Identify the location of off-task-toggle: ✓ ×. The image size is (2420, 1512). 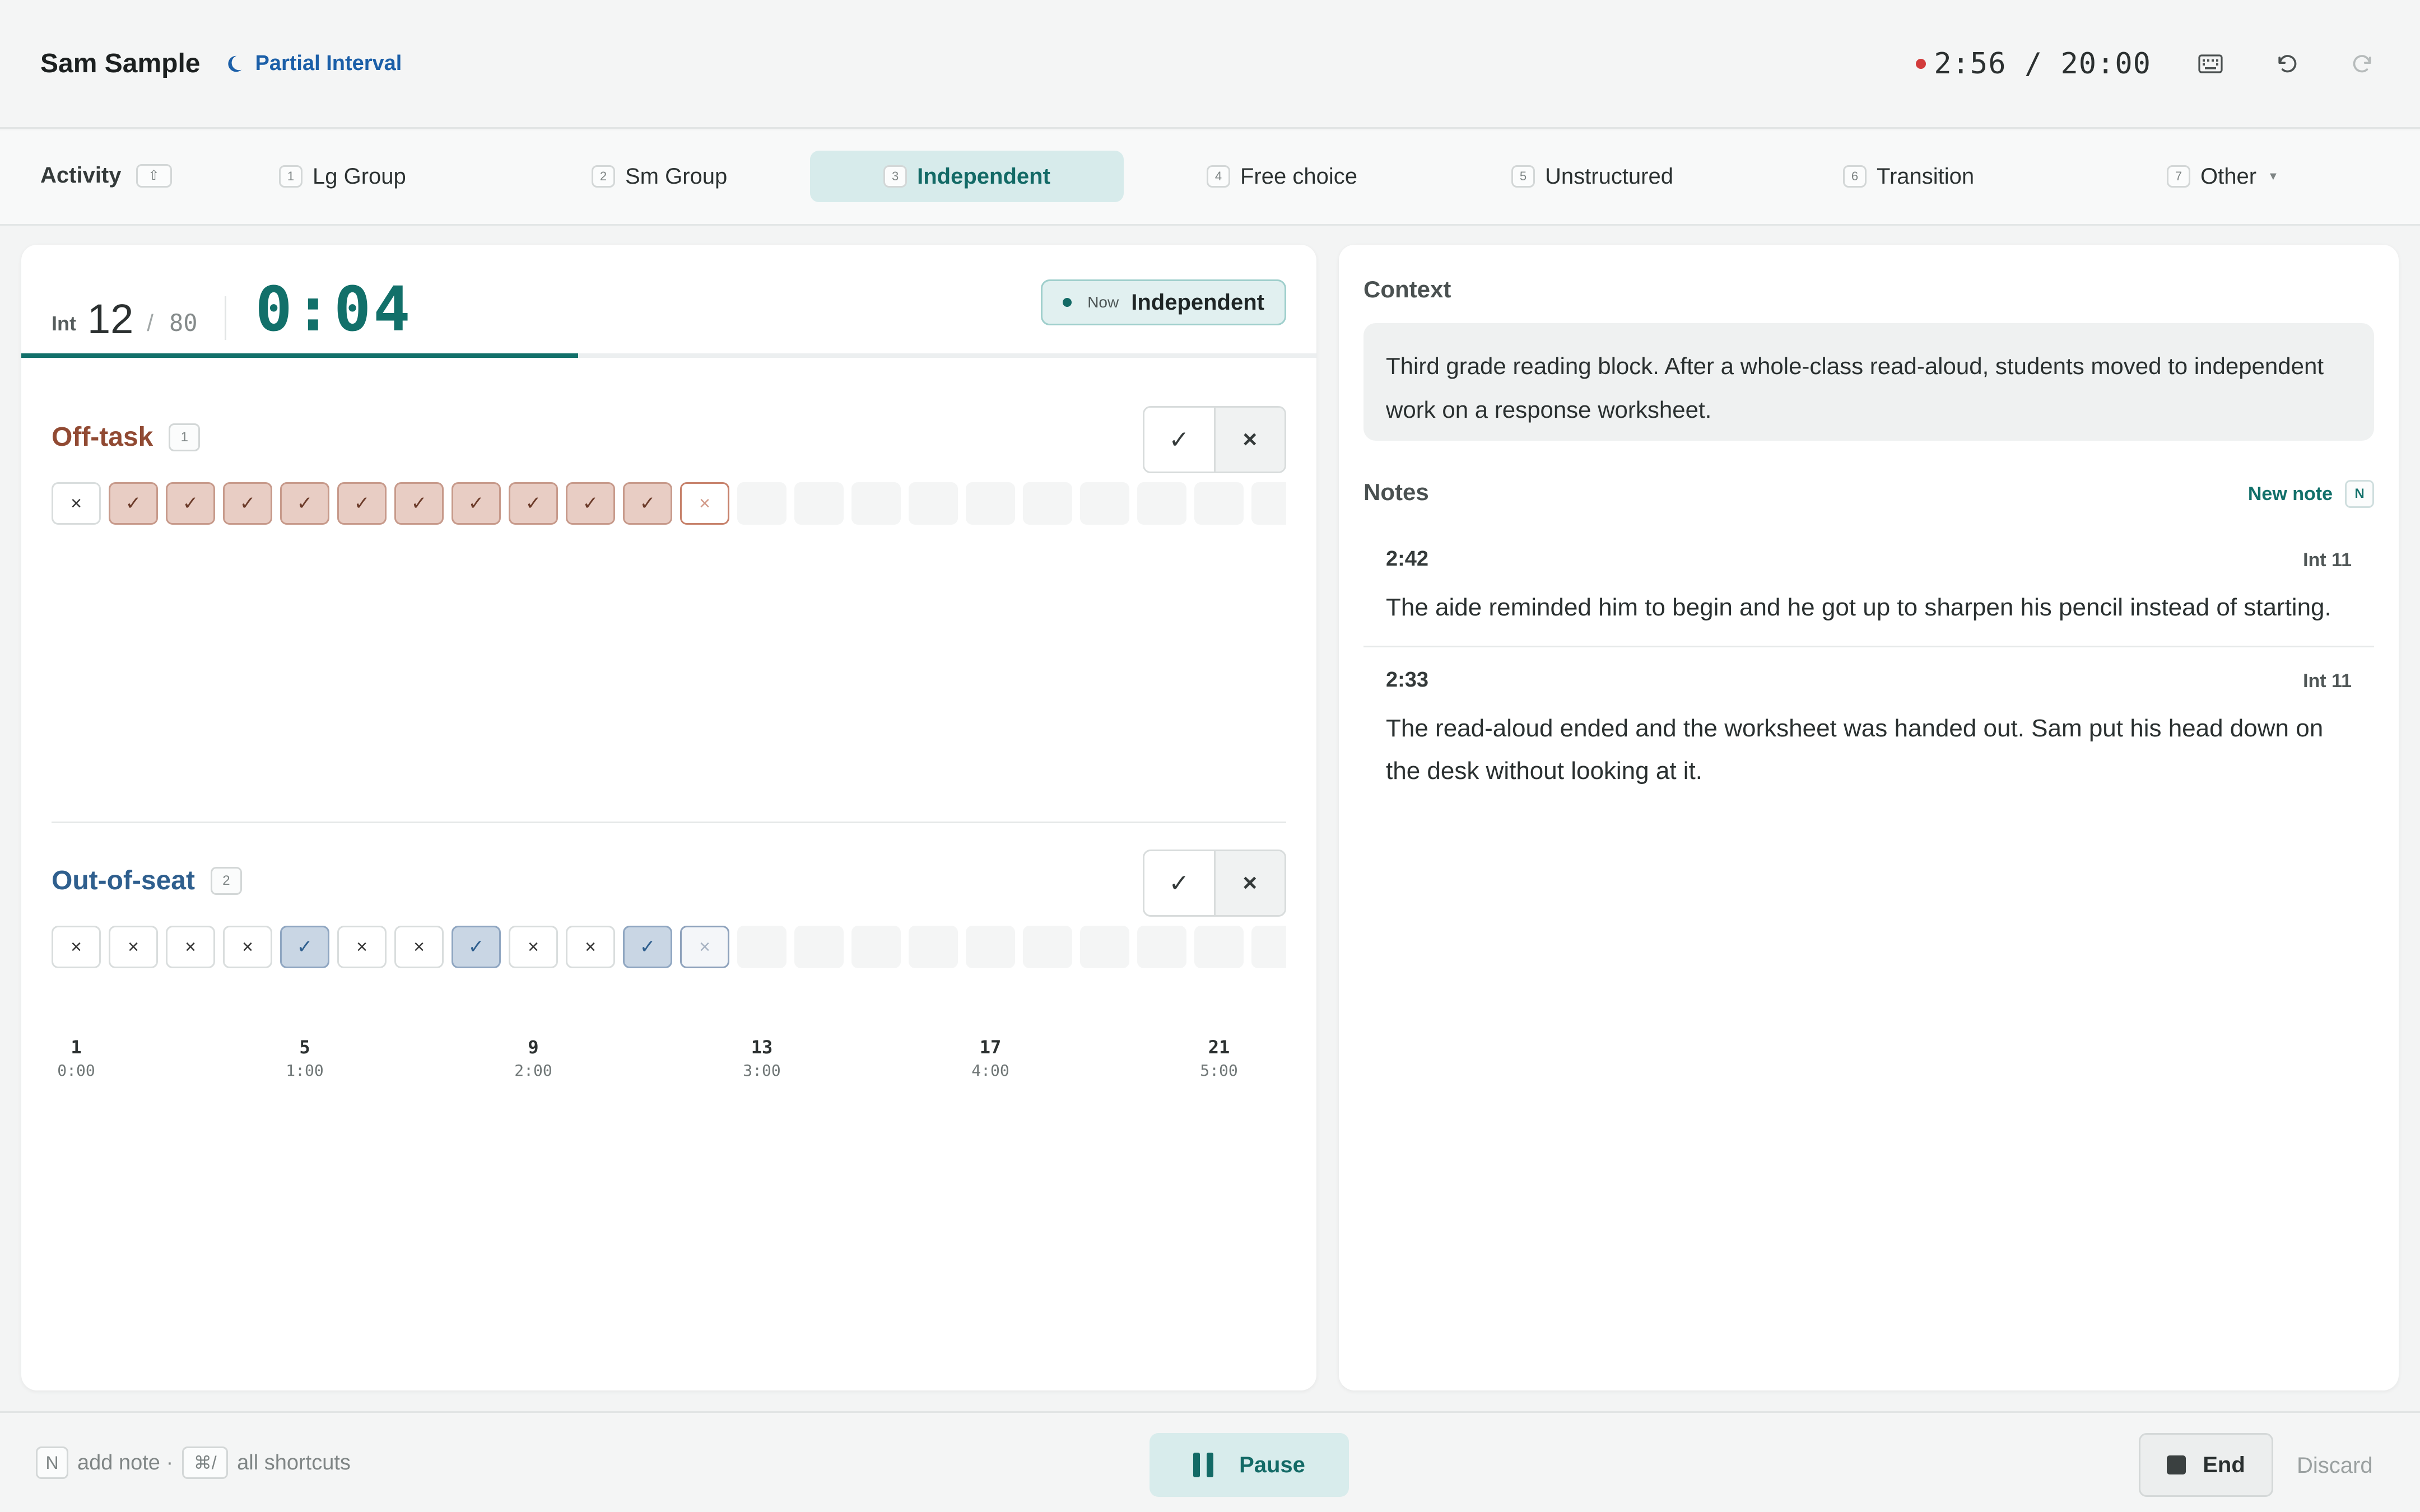
(1215, 440).